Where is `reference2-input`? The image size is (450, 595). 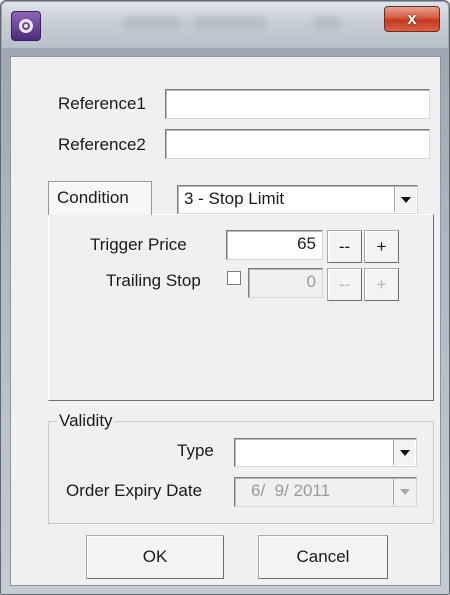 reference2-input is located at coordinates (297, 144).